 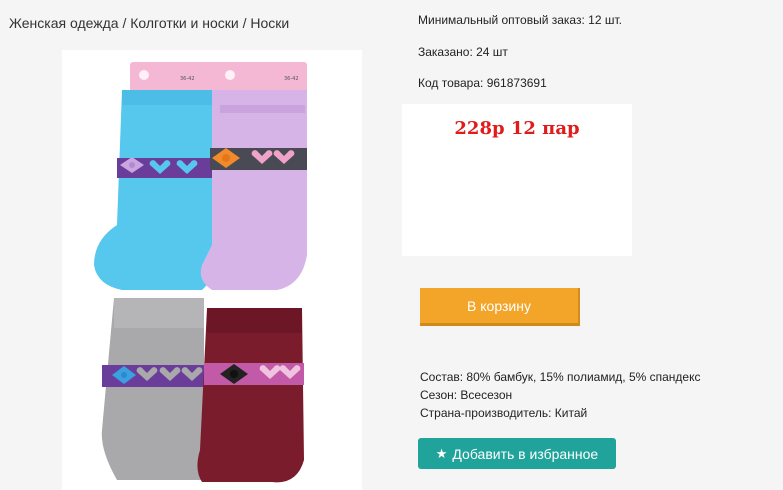 I want to click on add-to-favorites-label: Добавить в избранное, so click(x=525, y=453).